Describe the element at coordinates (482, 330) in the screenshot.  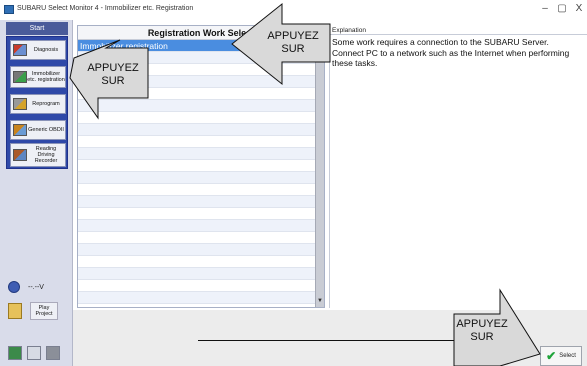
I see `callout-bottom-text: APPUYEZ SUR` at that location.